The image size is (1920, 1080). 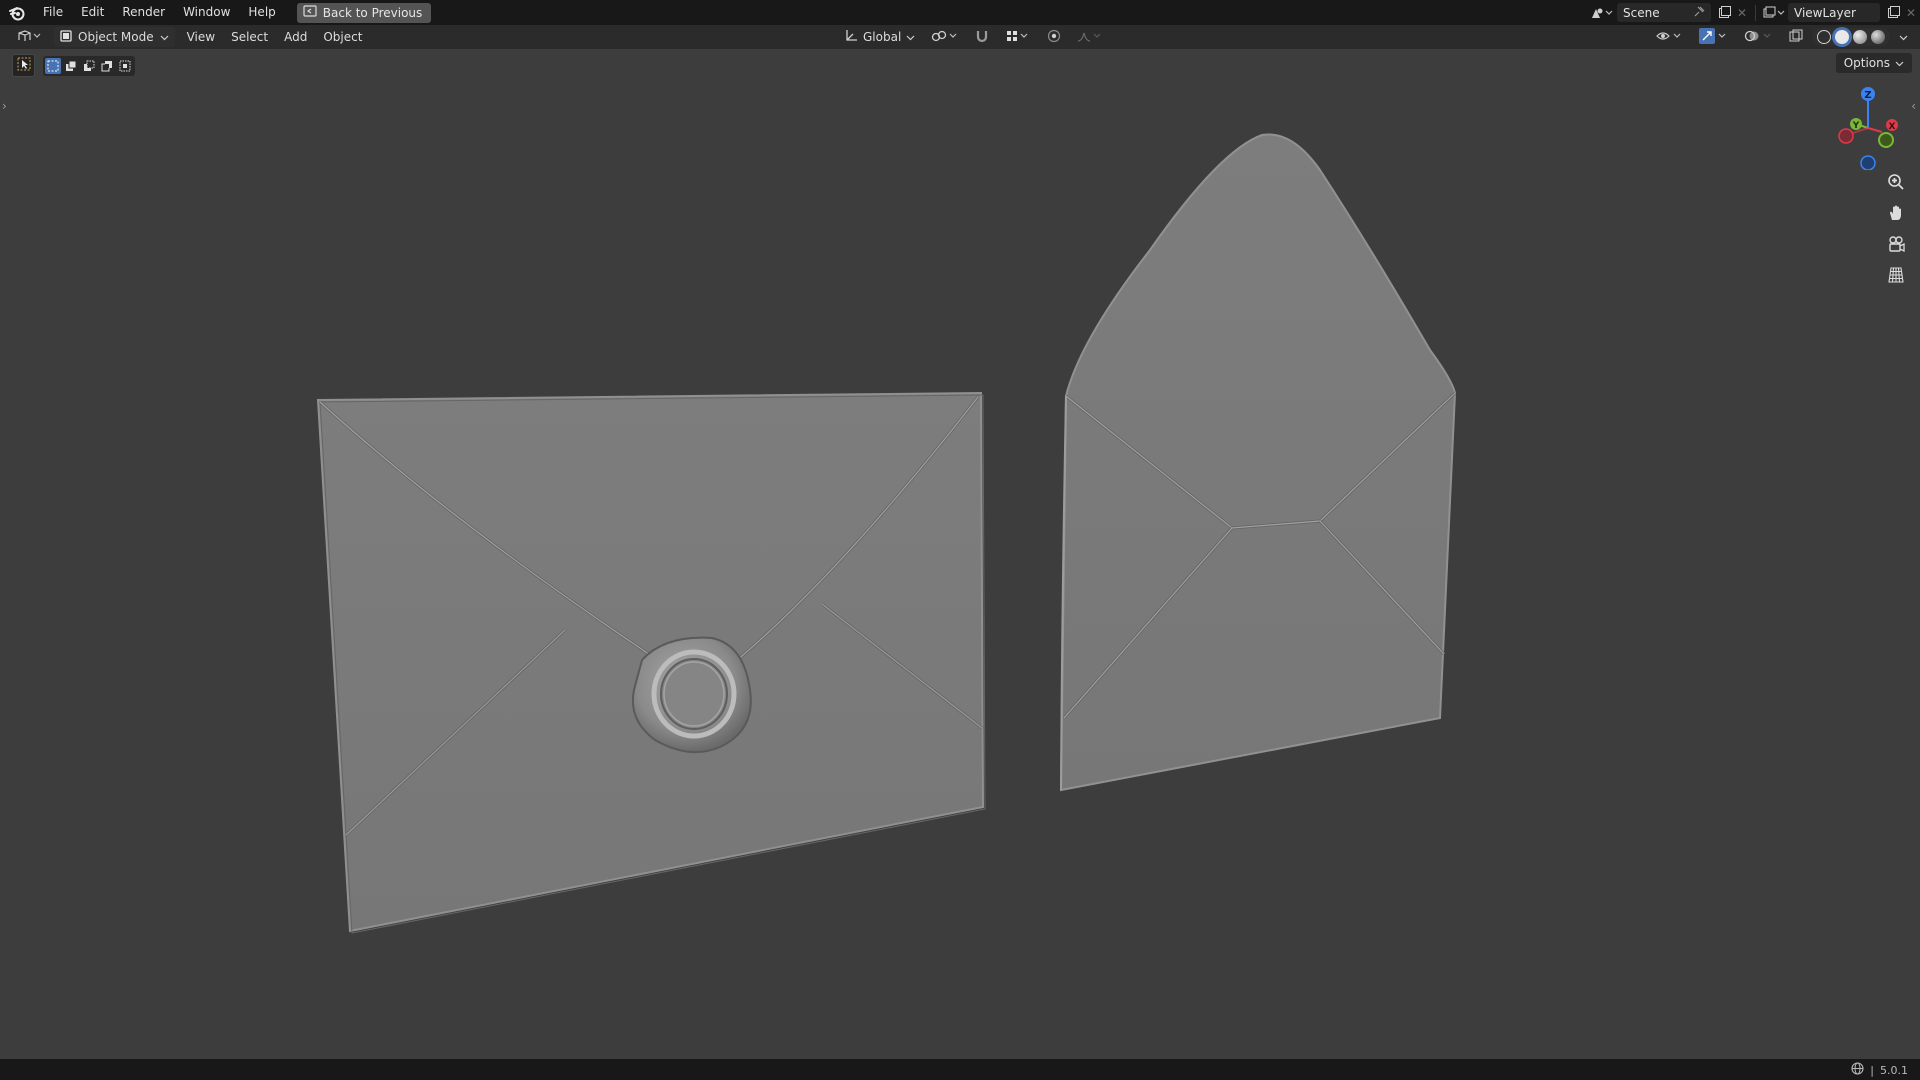 I want to click on falloff-dropdown, so click(x=1090, y=37).